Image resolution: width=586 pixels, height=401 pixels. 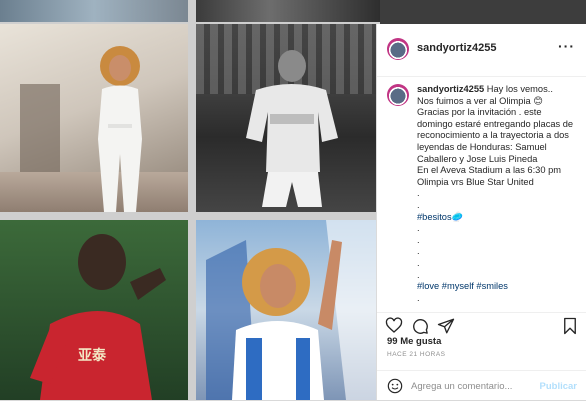 I want to click on caption-line: Olimpia vrs Blue Star United, so click(x=475, y=181).